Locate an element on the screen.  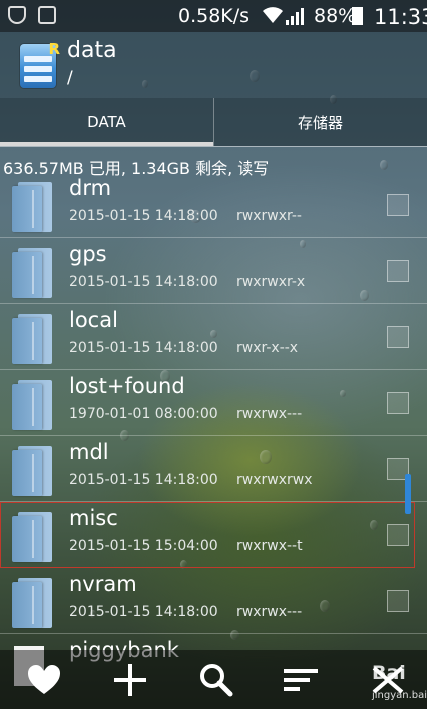
app-header: R data / is located at coordinates (213, 65).